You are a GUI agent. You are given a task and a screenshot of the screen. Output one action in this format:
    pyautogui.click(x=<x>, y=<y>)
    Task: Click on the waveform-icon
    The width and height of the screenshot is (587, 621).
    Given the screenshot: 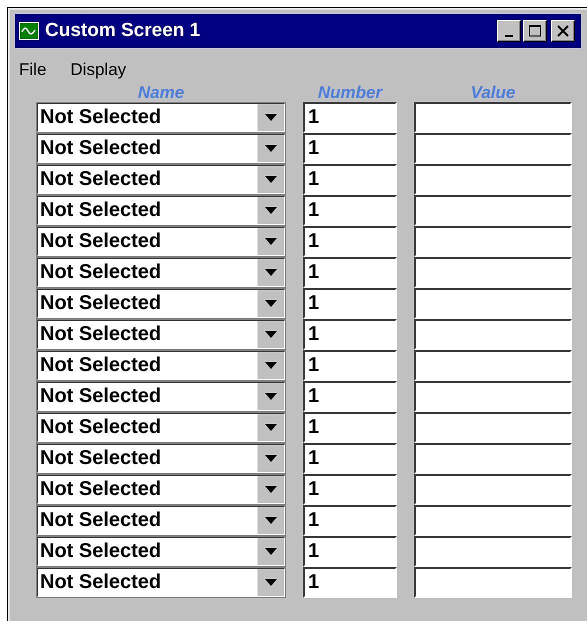 What is the action you would take?
    pyautogui.click(x=29, y=31)
    